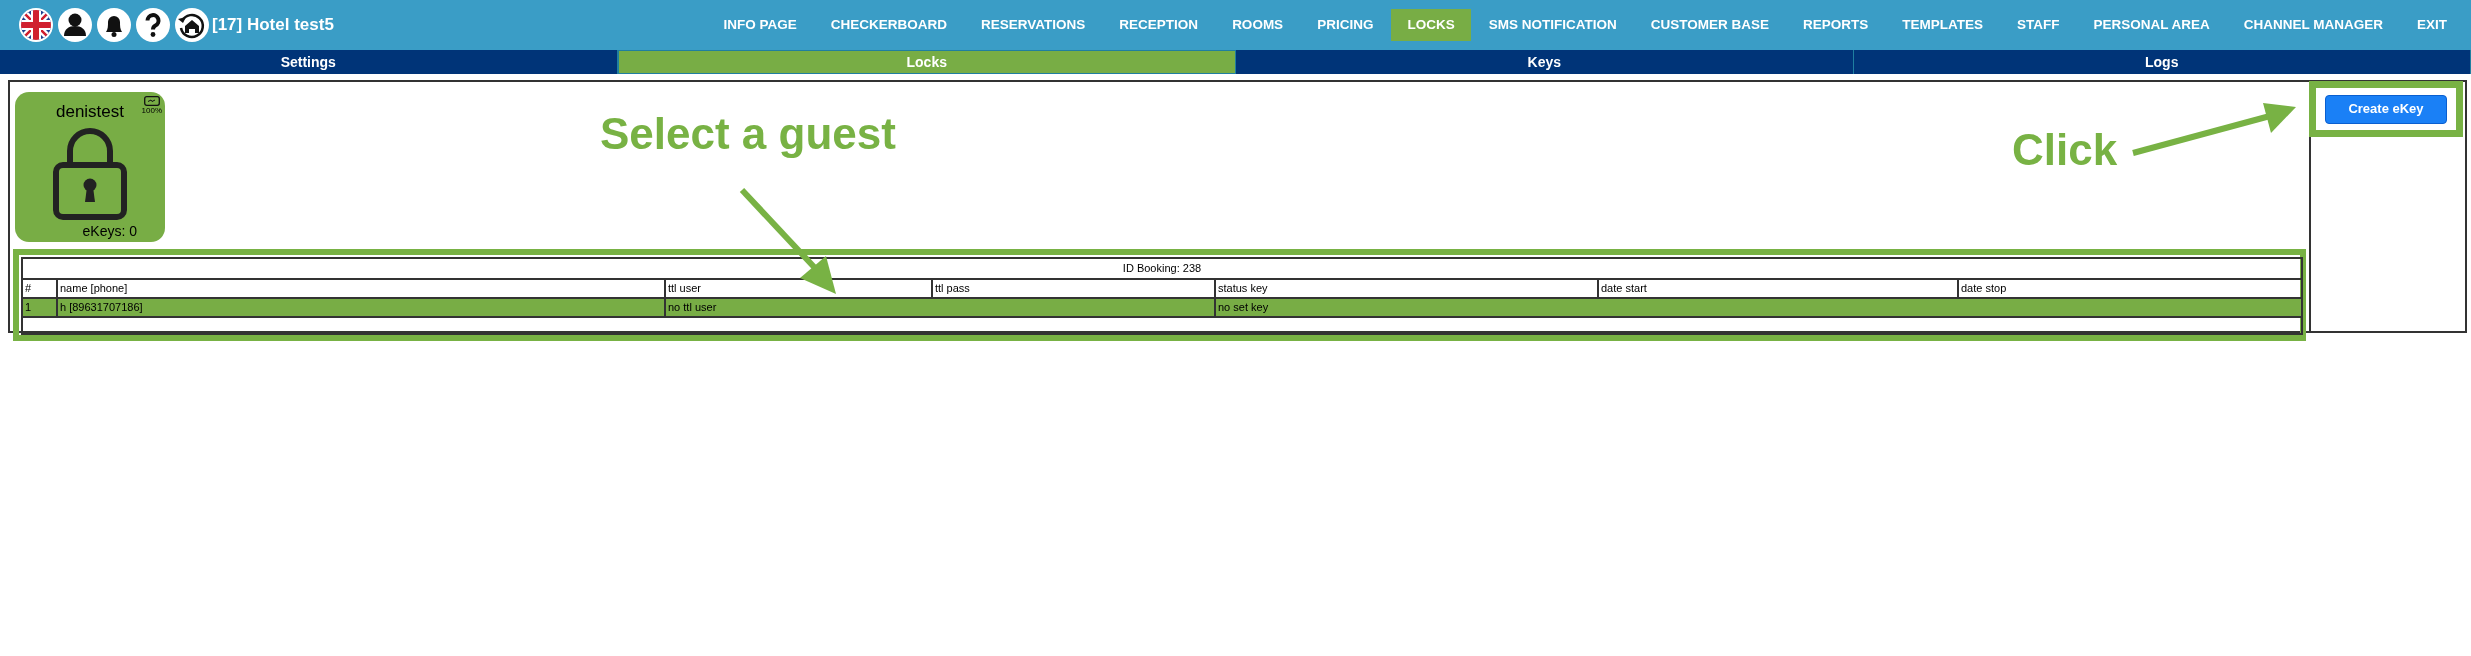  I want to click on nav-link: EXIT, so click(2432, 25).